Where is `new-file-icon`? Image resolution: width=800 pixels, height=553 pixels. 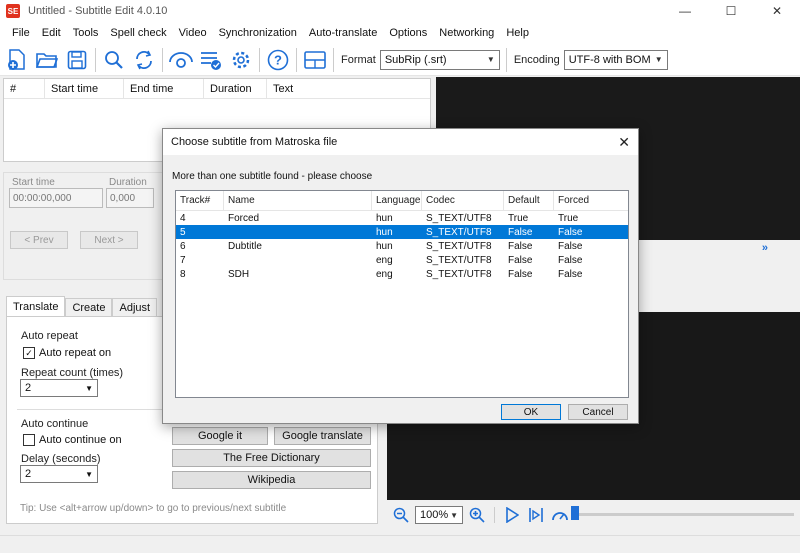
new-file-icon is located at coordinates (17, 60).